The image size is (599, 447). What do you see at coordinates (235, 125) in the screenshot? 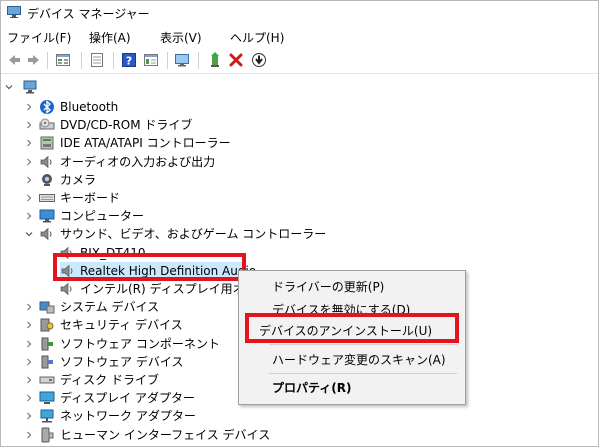
I see `tree-category-item: DVD/CD-ROM ドライブ` at bounding box center [235, 125].